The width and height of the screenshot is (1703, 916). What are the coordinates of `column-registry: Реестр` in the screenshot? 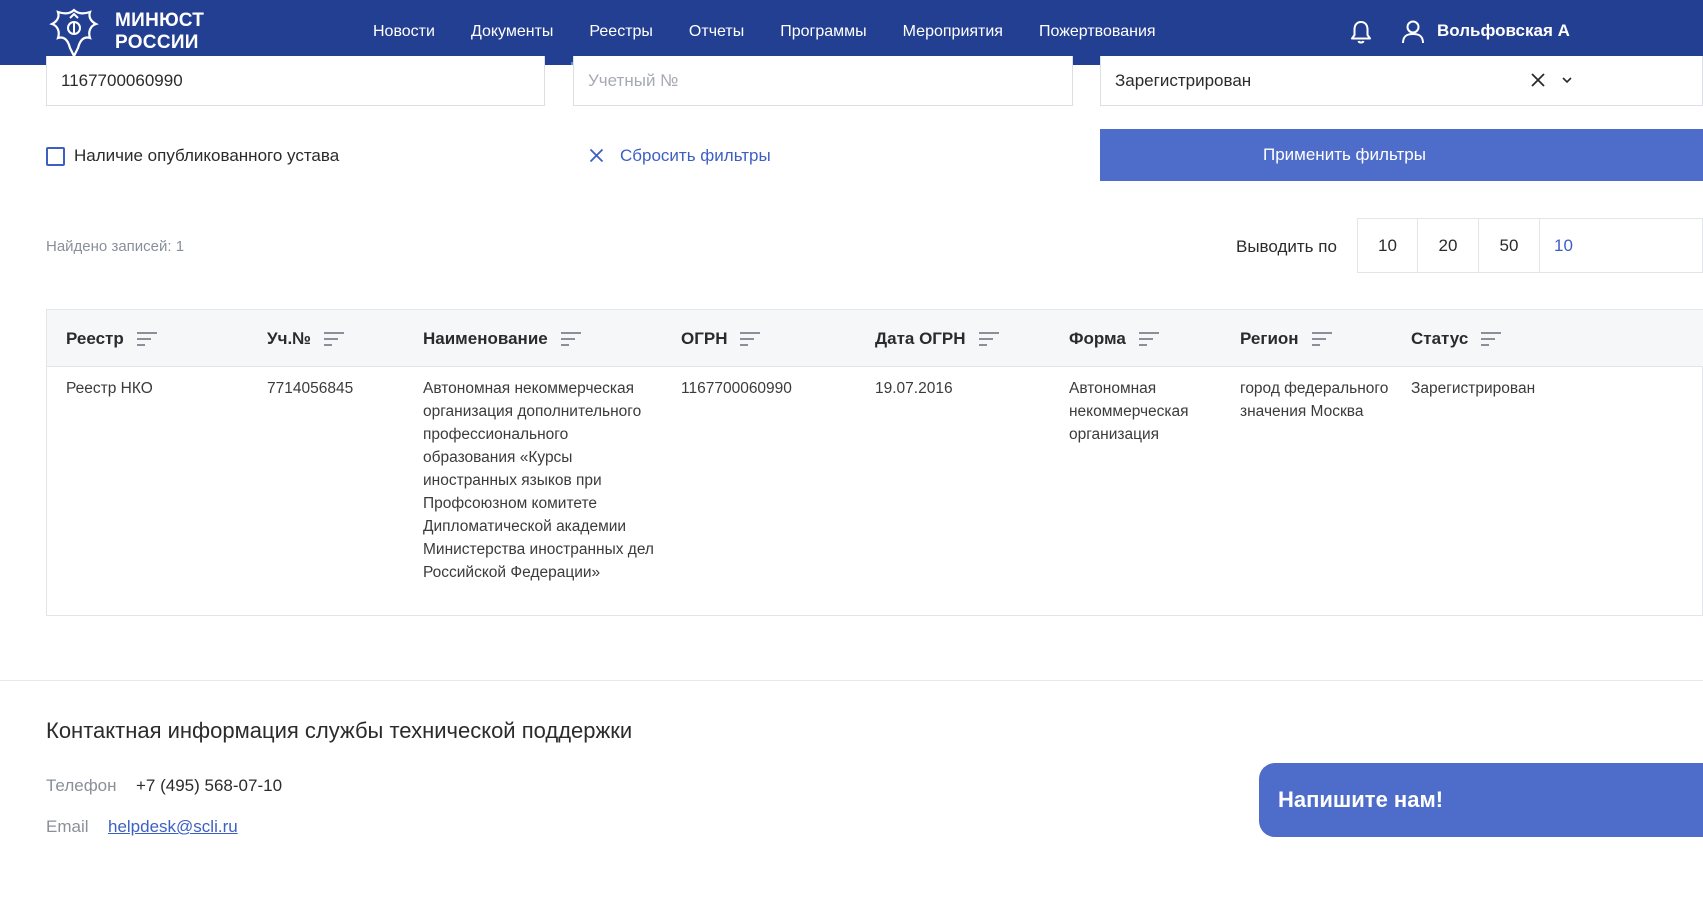 It's located at (112, 339).